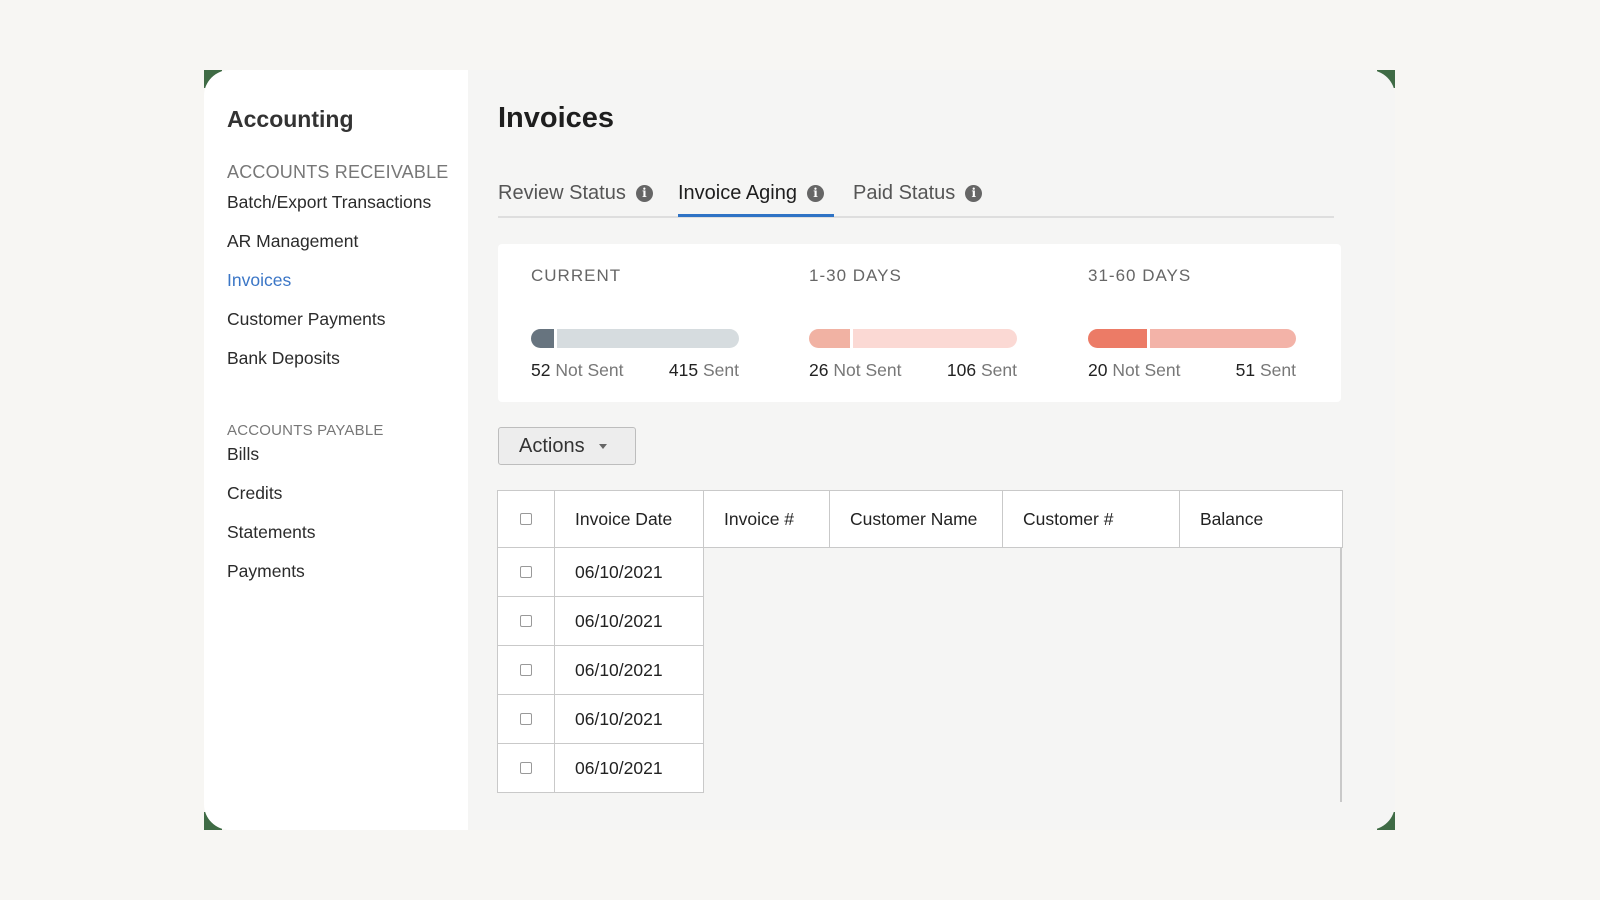 Image resolution: width=1600 pixels, height=900 pixels. Describe the element at coordinates (552, 445) in the screenshot. I see `actions-label: Actions` at that location.